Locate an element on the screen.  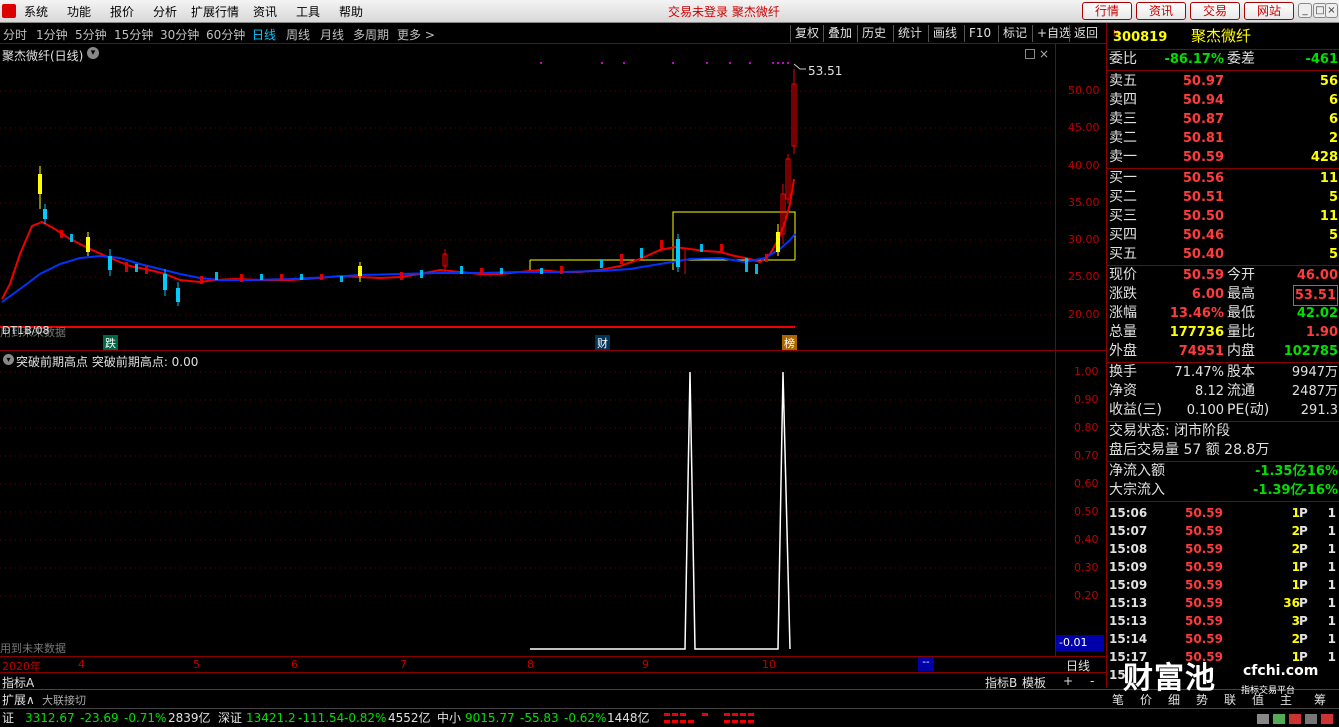
weicha-label: 委差 is located at coordinates (1241, 59).